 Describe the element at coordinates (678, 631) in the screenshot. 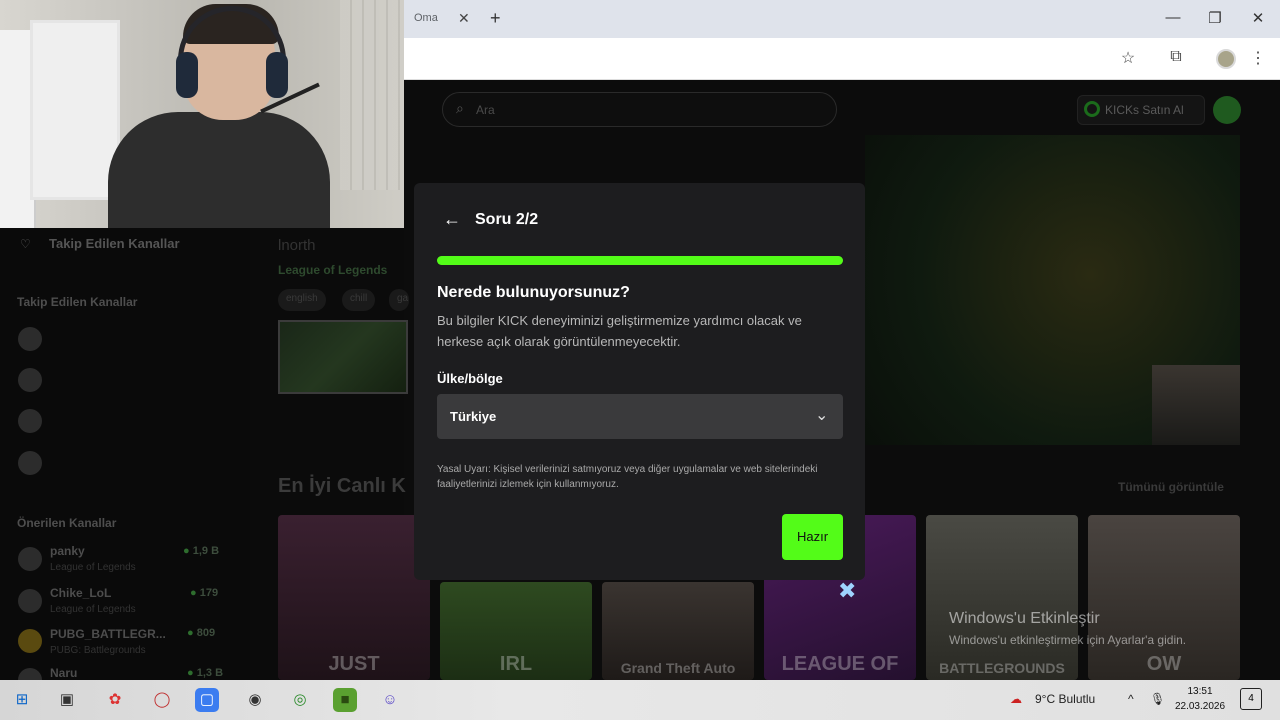

I see `category-card: Grand Theft Auto` at that location.